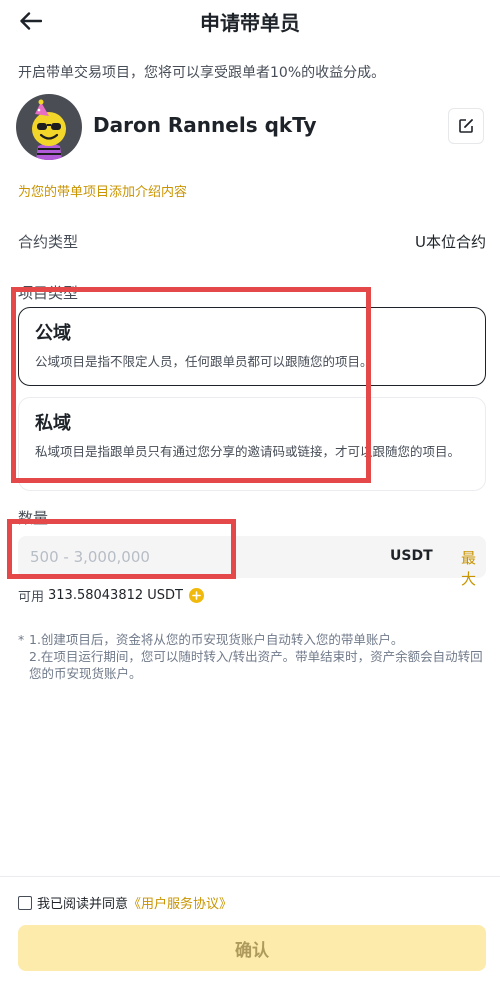  I want to click on amount-label: 数量, so click(33, 518).